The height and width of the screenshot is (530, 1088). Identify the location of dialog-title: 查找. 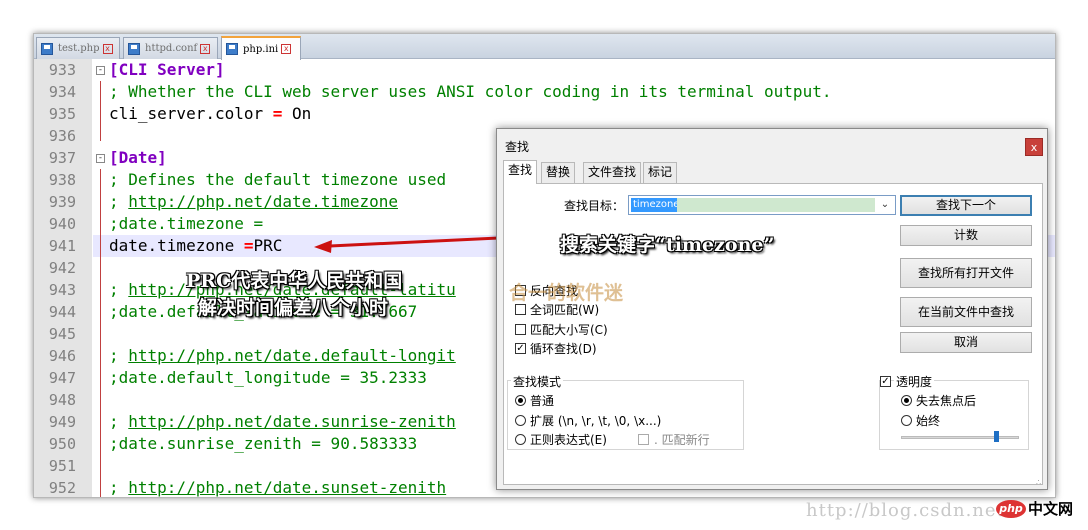
(517, 147).